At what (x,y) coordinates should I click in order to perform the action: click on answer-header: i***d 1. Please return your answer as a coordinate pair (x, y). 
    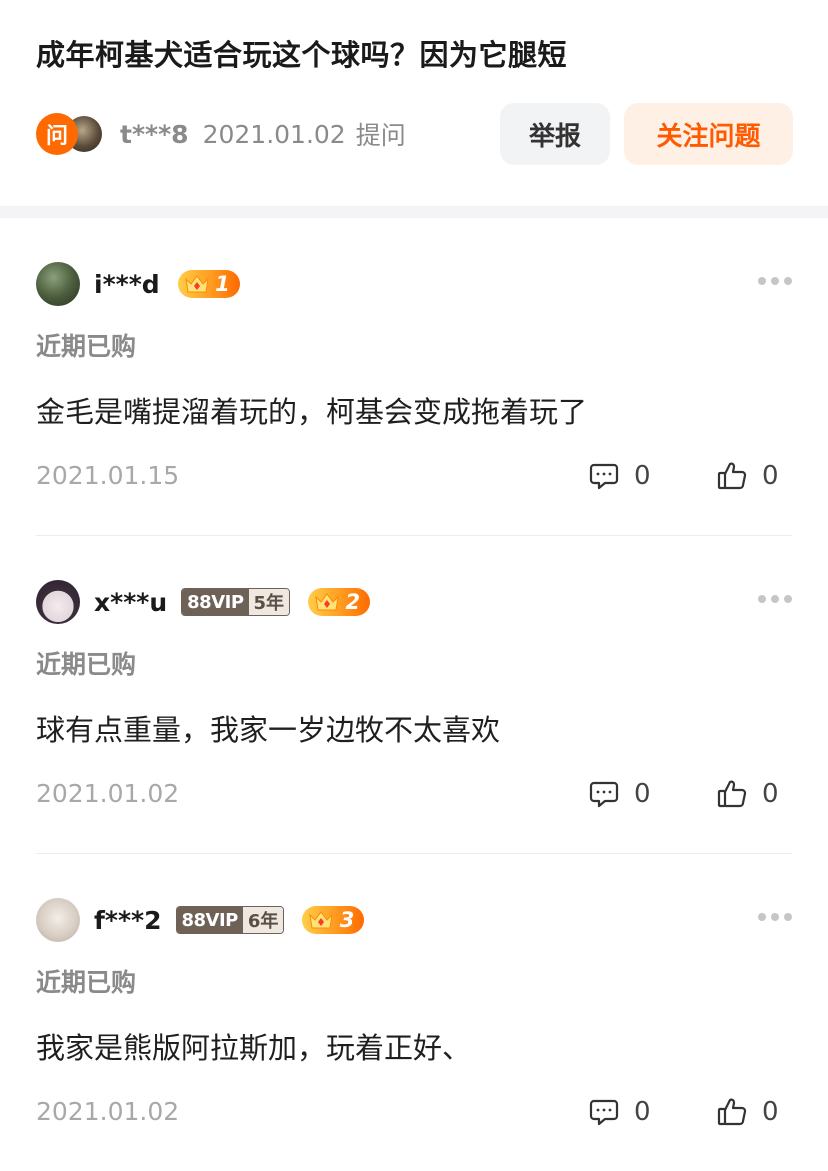
    Looking at the image, I should click on (138, 284).